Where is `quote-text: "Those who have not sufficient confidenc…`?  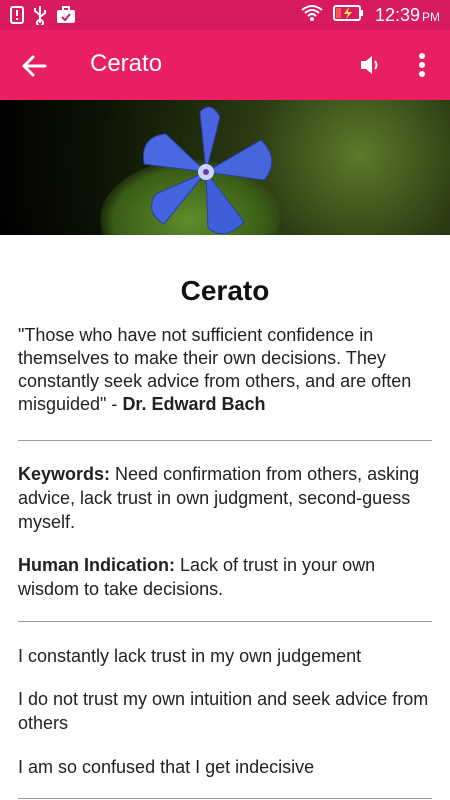
quote-text: "Those who have not sufficient confidenc… is located at coordinates (225, 370).